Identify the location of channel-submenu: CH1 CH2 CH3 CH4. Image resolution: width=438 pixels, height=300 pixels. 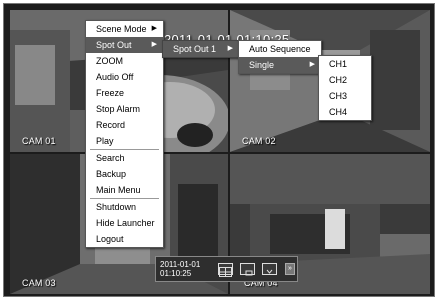
(345, 88).